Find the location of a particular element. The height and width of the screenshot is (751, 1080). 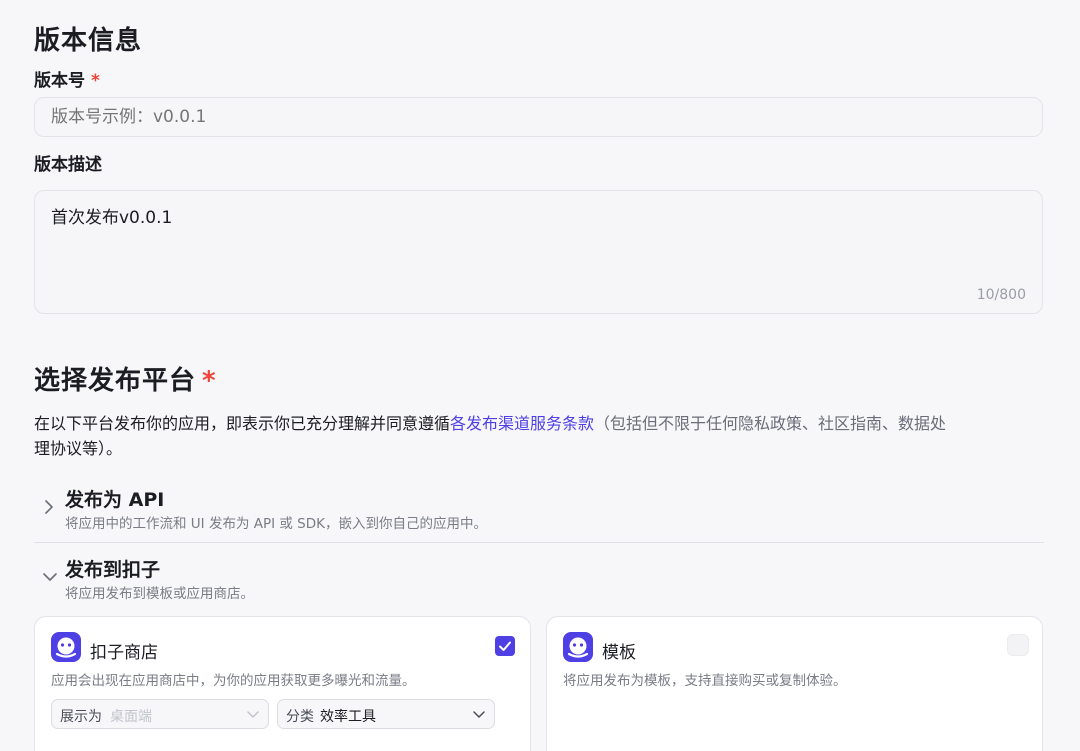

template-card-title: 模板 is located at coordinates (619, 653).